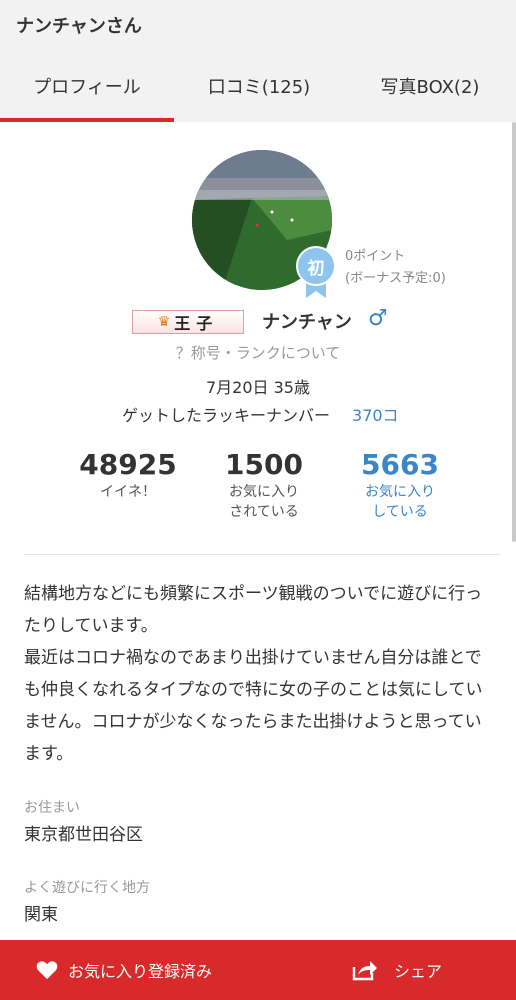 The height and width of the screenshot is (1000, 516). I want to click on lucky-number-row: ゲットしたラッキーナンバー 370コ, so click(260, 414).